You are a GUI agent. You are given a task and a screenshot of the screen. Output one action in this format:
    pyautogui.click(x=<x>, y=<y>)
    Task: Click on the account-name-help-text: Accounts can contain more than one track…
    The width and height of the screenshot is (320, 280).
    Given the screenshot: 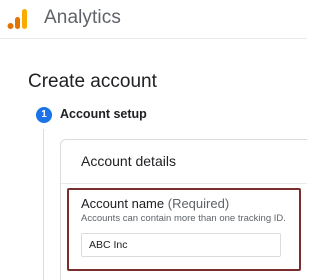 What is the action you would take?
    pyautogui.click(x=183, y=218)
    